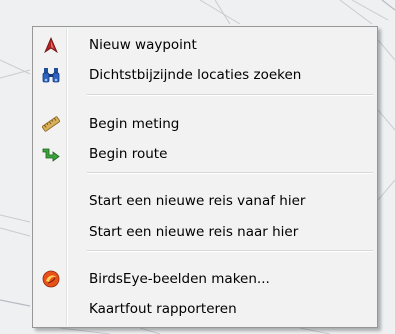 The image size is (395, 334). What do you see at coordinates (205, 124) in the screenshot?
I see `menu-item-begin-measurement: Begin meting` at bounding box center [205, 124].